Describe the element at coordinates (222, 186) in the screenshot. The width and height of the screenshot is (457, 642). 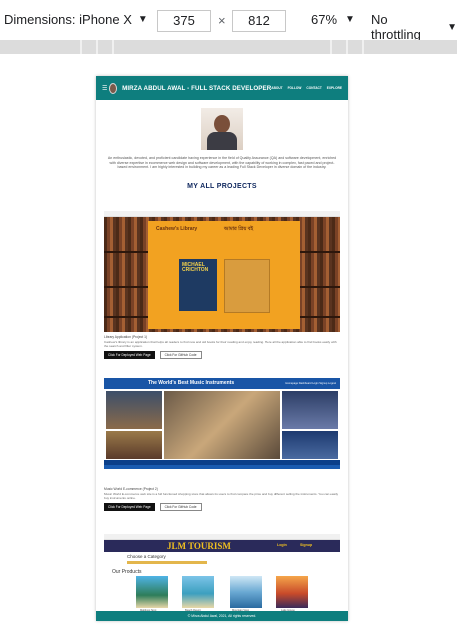
I see `projects-title: MY ALL PROJECTS` at that location.